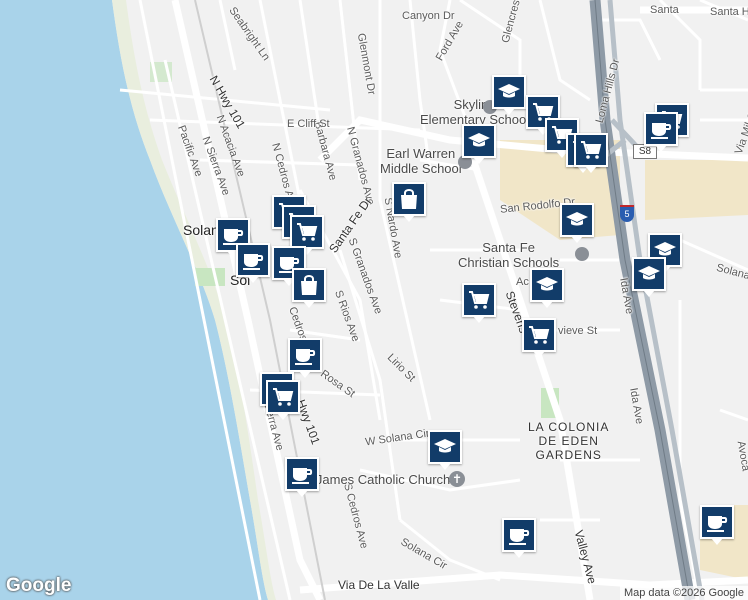  Describe the element at coordinates (508, 255) in the screenshot. I see `poi-label-santa-fe-christian: Santa Fe Christian Schools` at that location.